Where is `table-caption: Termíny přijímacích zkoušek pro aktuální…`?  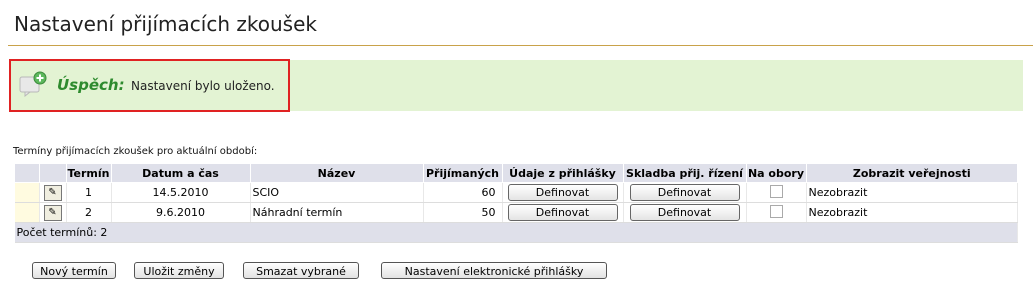
table-caption: Termíny přijímacích zkoušek pro aktuální… is located at coordinates (135, 151).